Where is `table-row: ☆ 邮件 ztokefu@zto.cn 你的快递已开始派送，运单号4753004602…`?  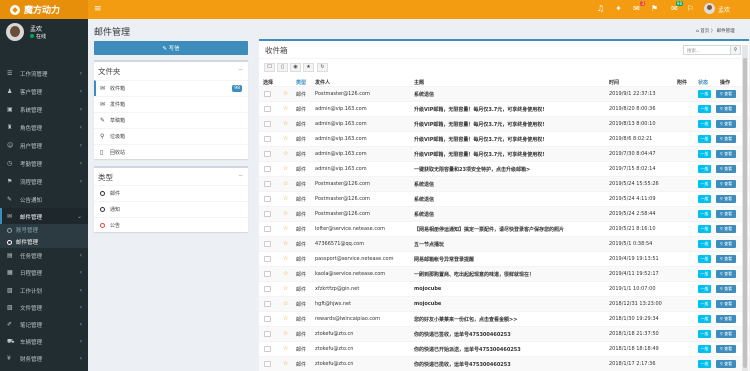 table-row: ☆ 邮件 ztokefu@zto.cn 你的快递已开始派送，运单号4753004602… is located at coordinates (504, 348).